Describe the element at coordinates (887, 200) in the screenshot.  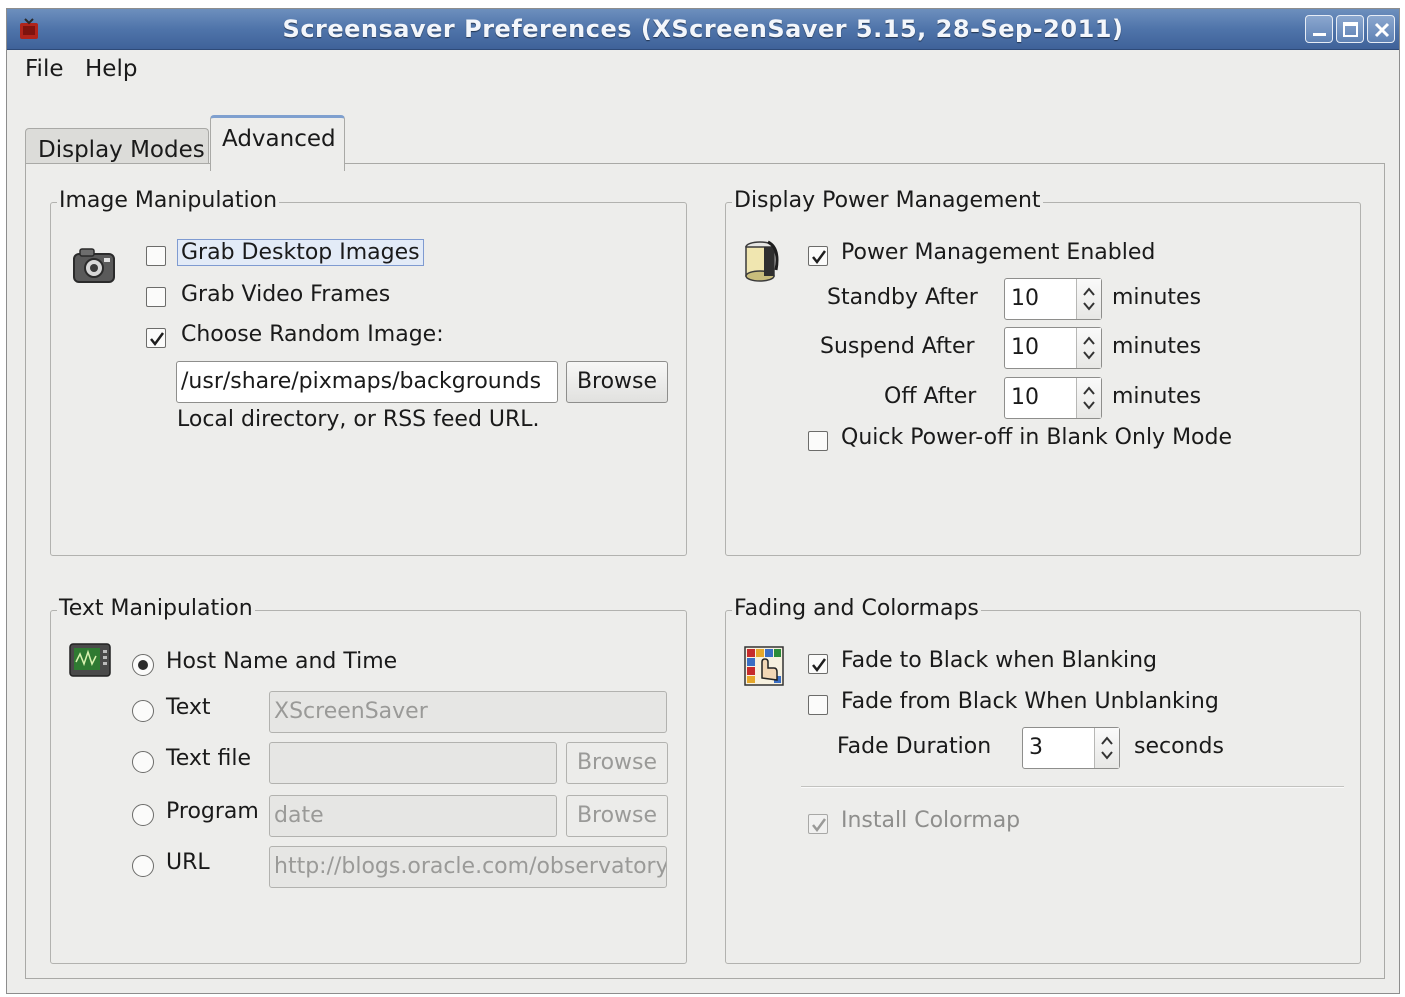
I see `display-power-management-title: Display Power Management` at that location.